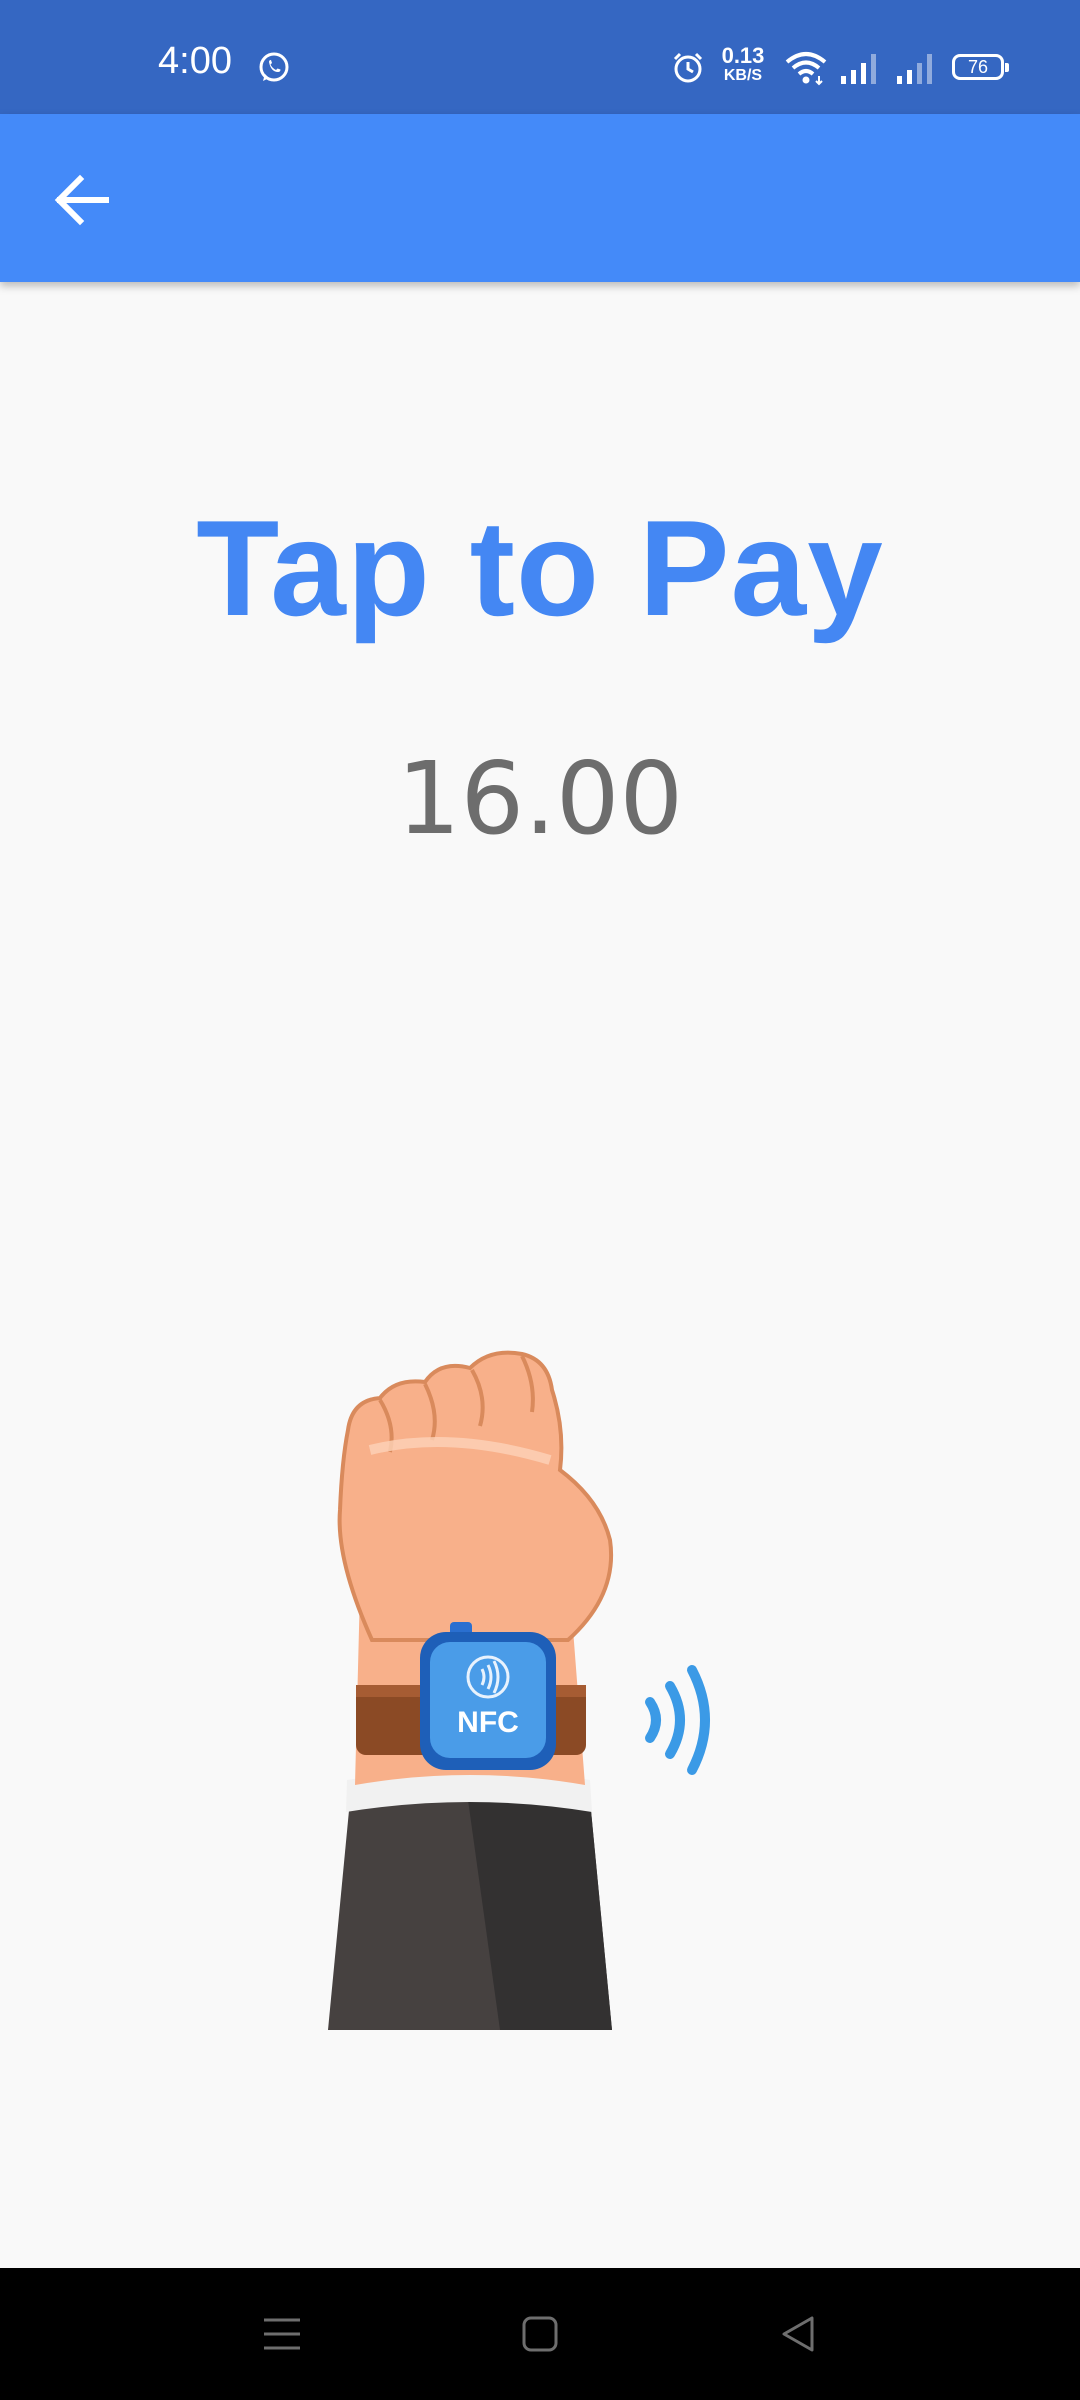  Describe the element at coordinates (540, 198) in the screenshot. I see `app-bar` at that location.